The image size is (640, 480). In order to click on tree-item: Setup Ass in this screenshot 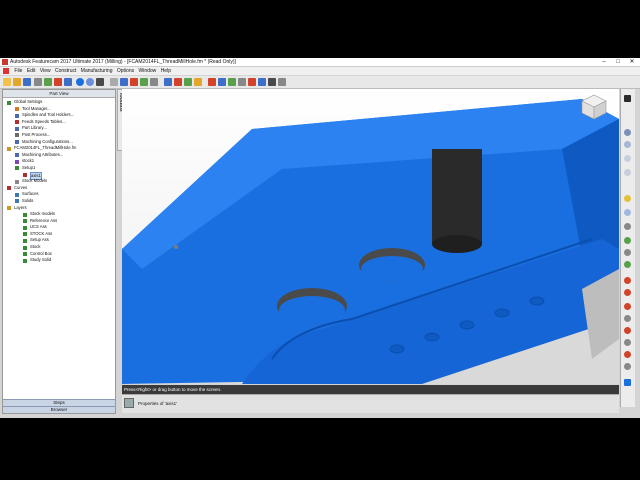, I will do `click(59, 240)`.